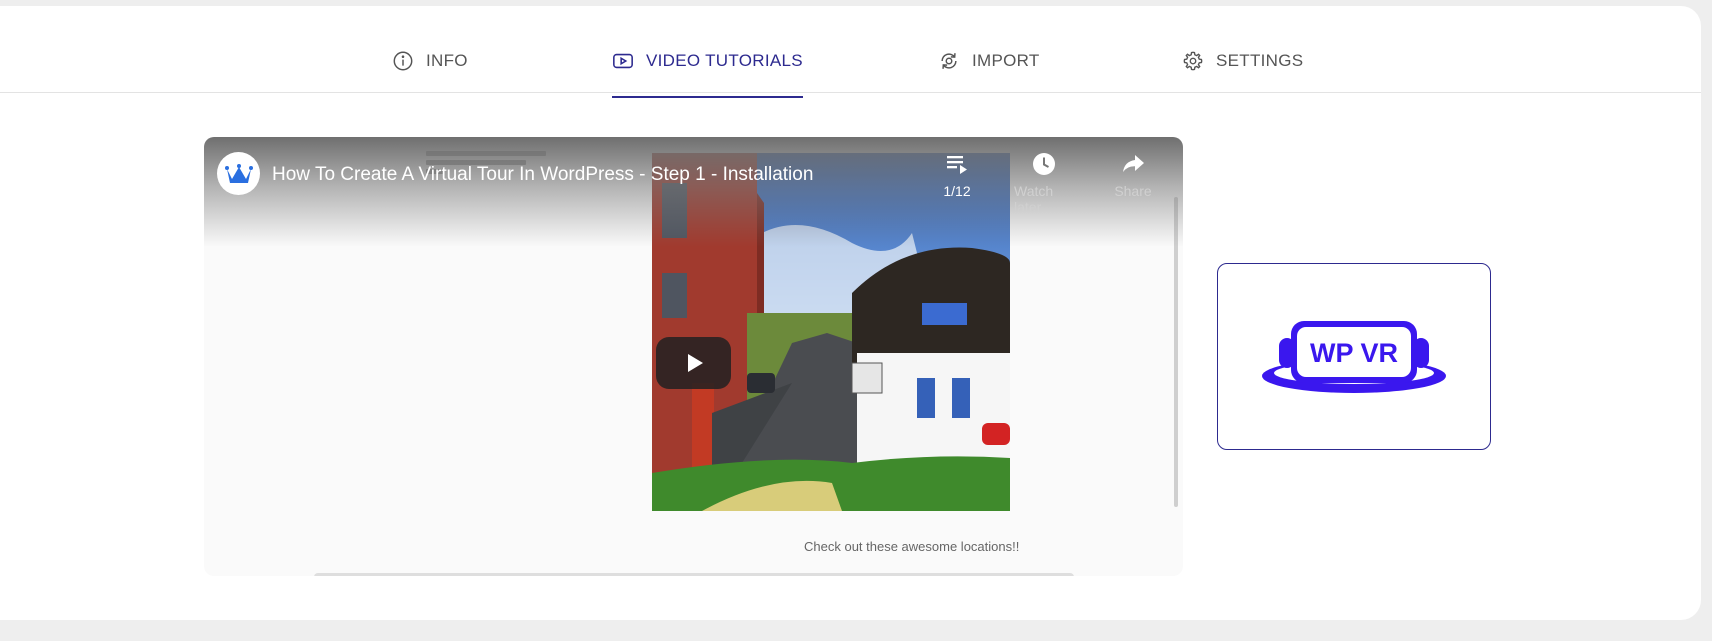  Describe the element at coordinates (1193, 61) in the screenshot. I see `gear-icon` at that location.